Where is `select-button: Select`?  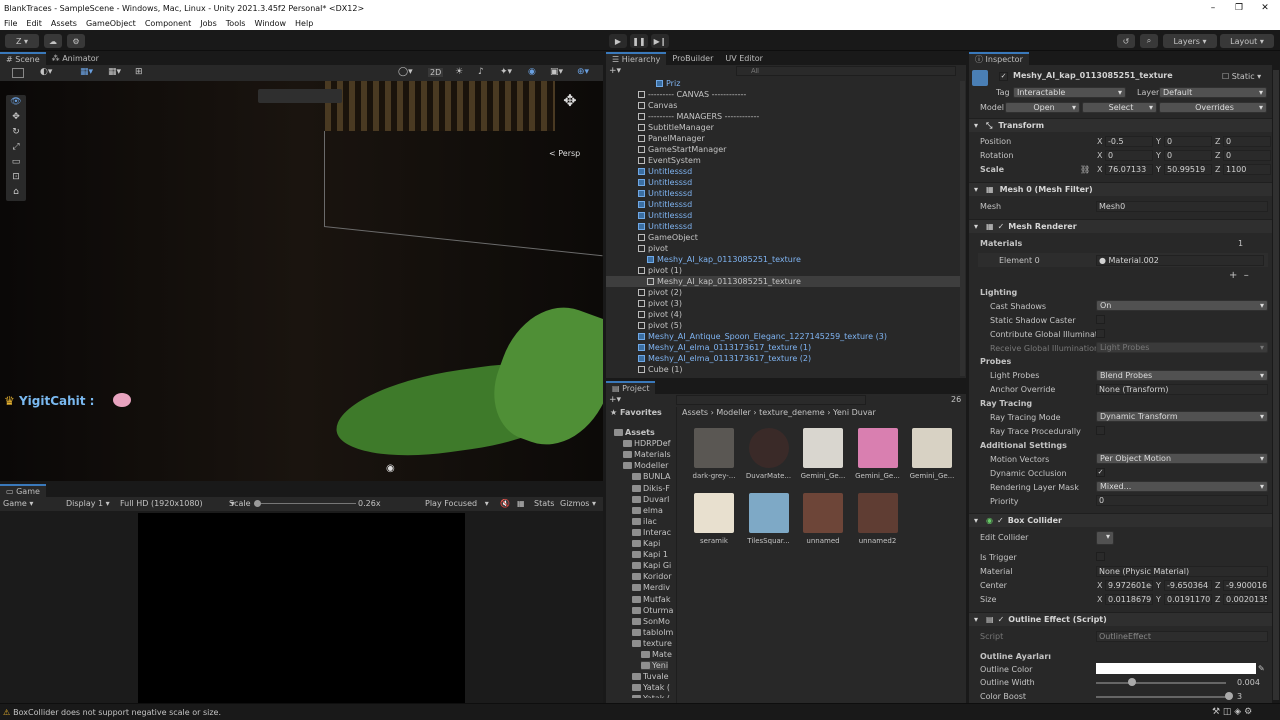 select-button: Select is located at coordinates (1119, 107).